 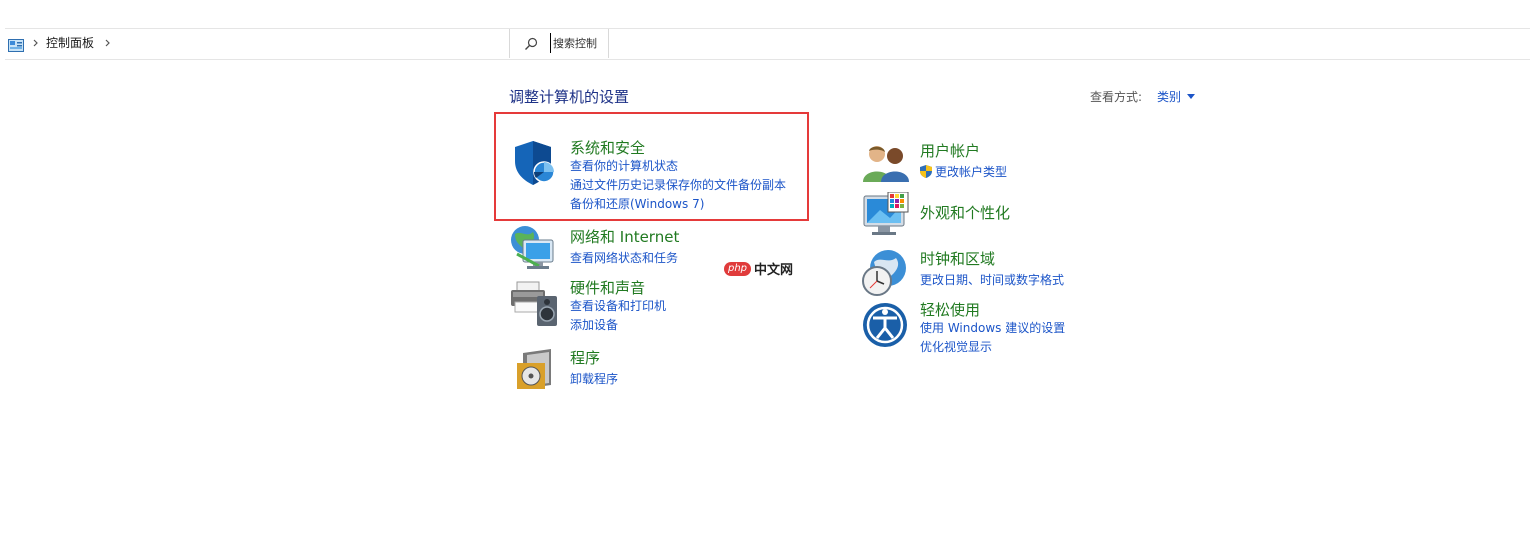 I want to click on link-devices-printers: 查看设备和打印机, so click(x=618, y=306).